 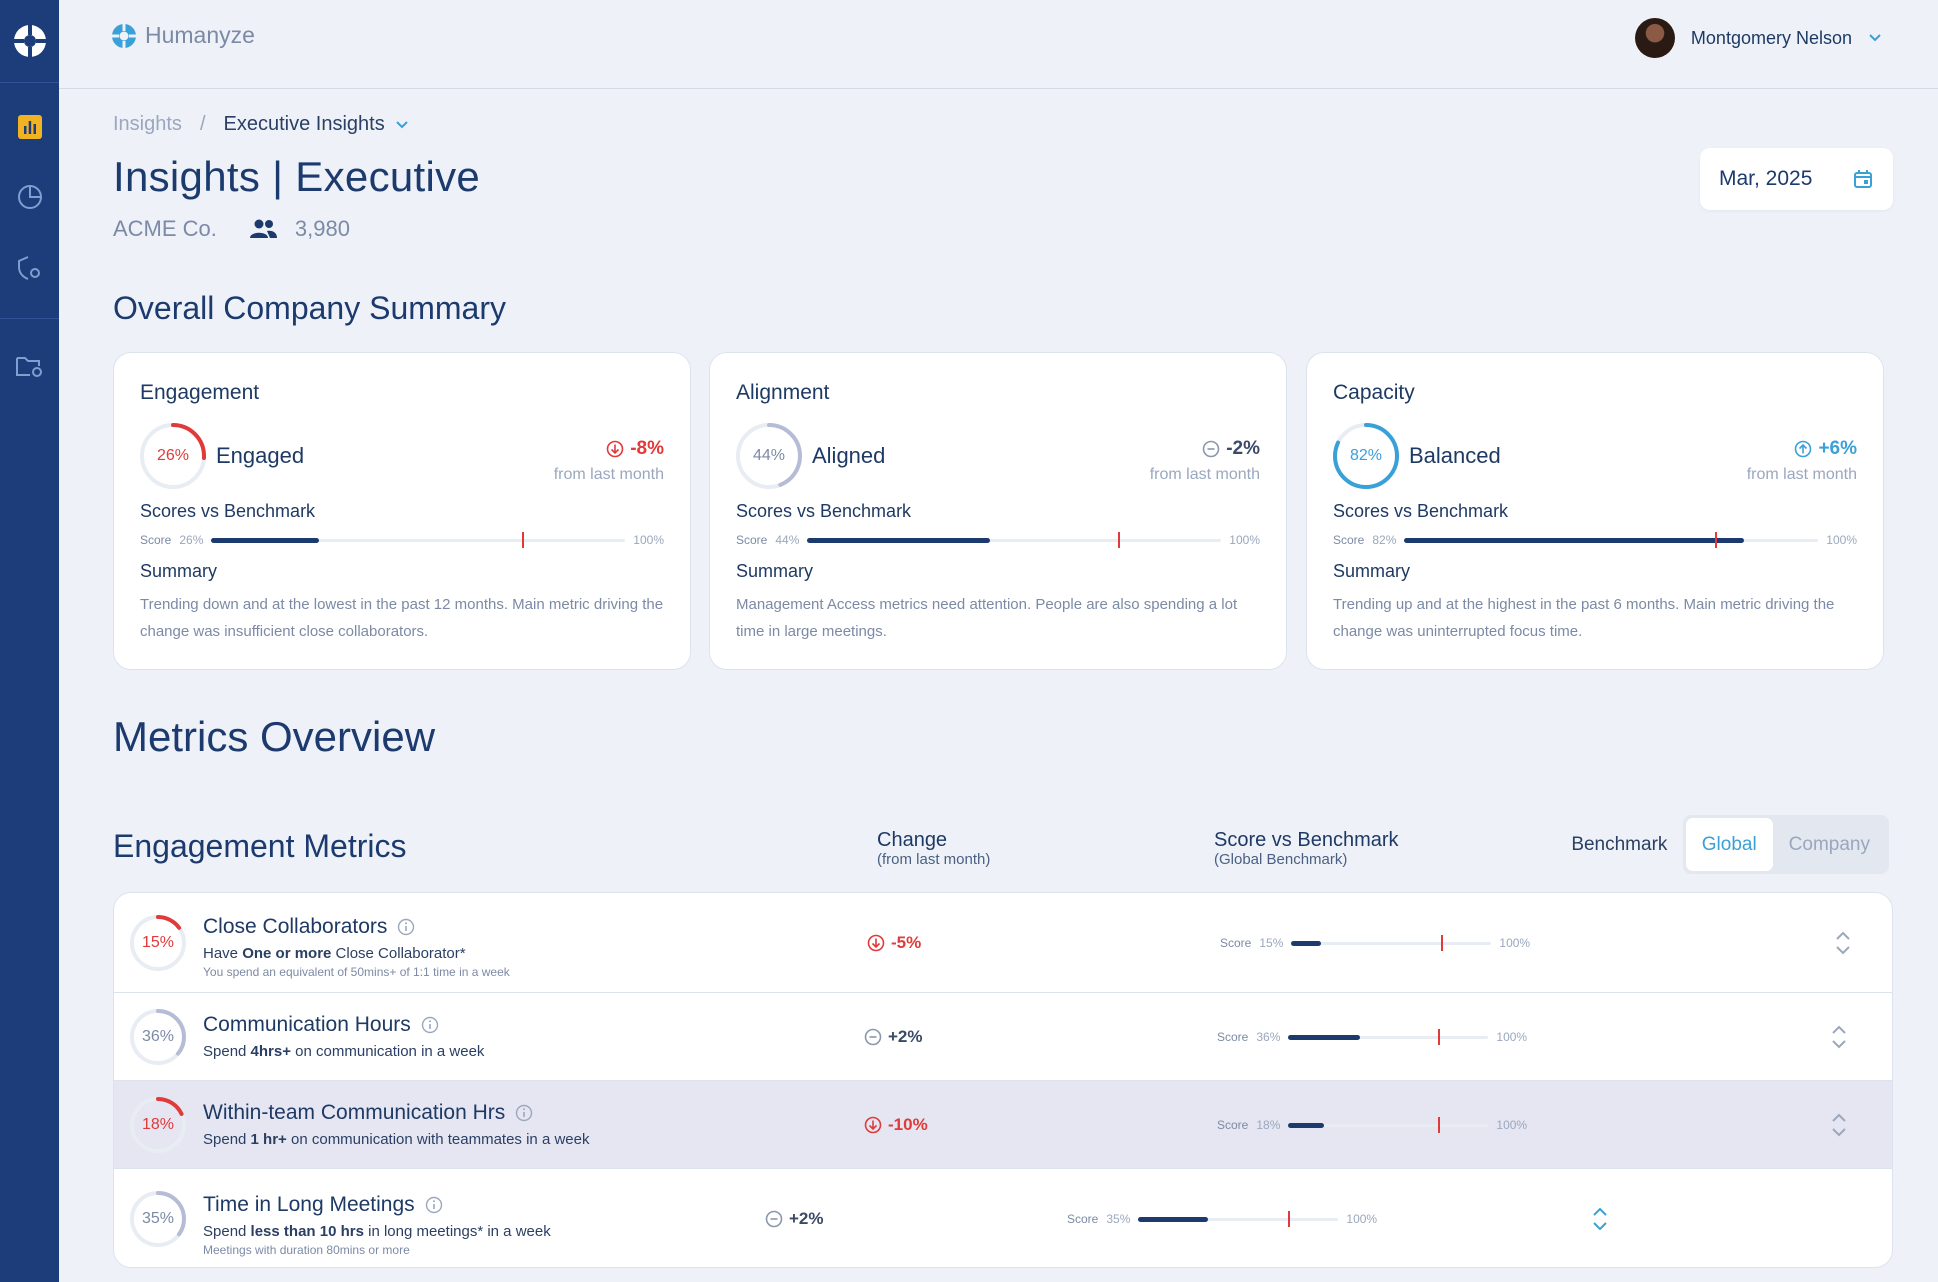 What do you see at coordinates (29, 41) in the screenshot?
I see `app-logo` at bounding box center [29, 41].